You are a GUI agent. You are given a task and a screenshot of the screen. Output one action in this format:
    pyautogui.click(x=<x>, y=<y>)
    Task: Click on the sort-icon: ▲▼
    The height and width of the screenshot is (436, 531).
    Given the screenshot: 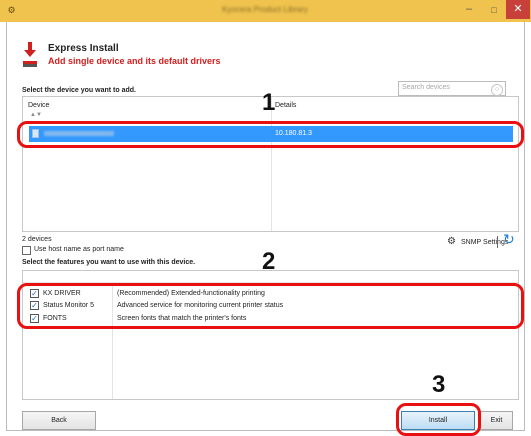 What is the action you would take?
    pyautogui.click(x=36, y=115)
    